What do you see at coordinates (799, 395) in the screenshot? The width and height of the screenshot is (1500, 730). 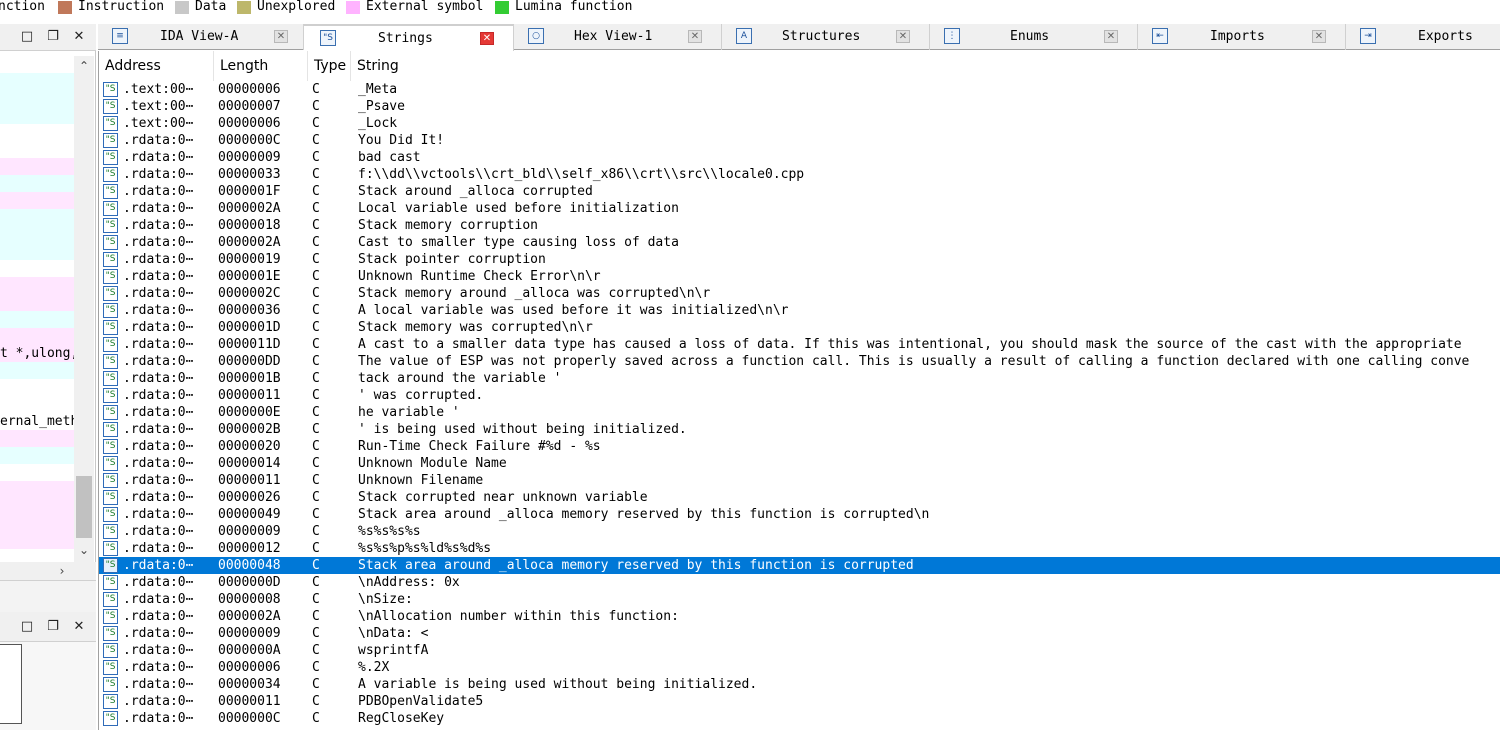 I see `table-row: "S .rdata:0⋯ 00000011 C ' was corrupted.` at bounding box center [799, 395].